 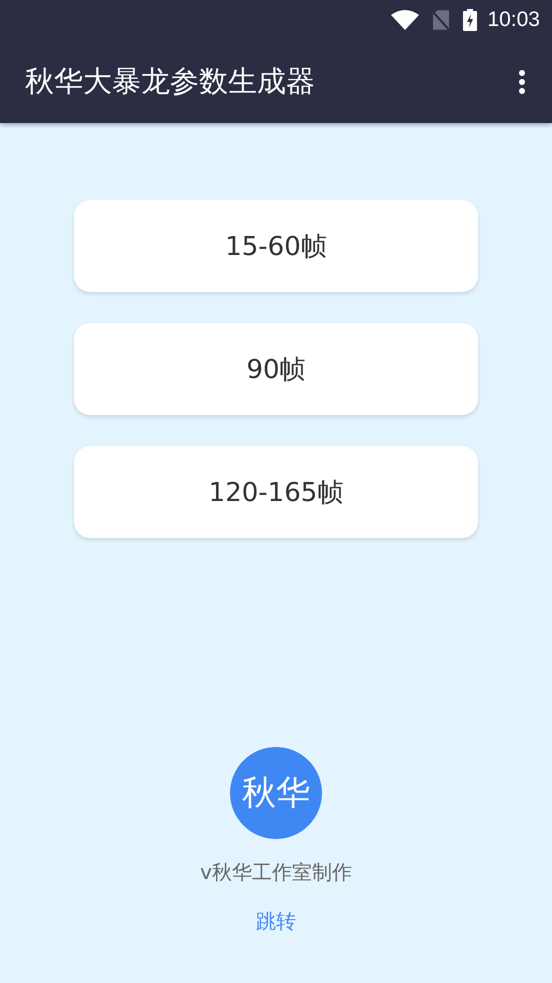 What do you see at coordinates (441, 20) in the screenshot?
I see `no-sim-icon` at bounding box center [441, 20].